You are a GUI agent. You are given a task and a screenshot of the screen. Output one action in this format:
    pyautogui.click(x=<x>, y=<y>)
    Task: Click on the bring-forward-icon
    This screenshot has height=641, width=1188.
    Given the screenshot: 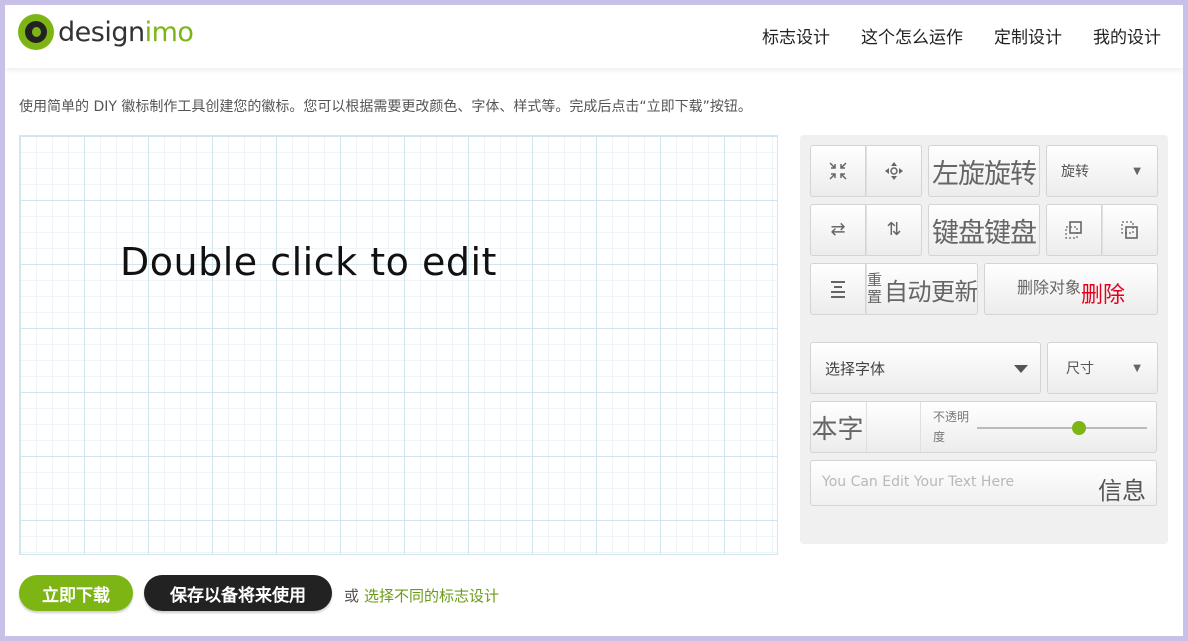 What is the action you would take?
    pyautogui.click(x=1073, y=230)
    